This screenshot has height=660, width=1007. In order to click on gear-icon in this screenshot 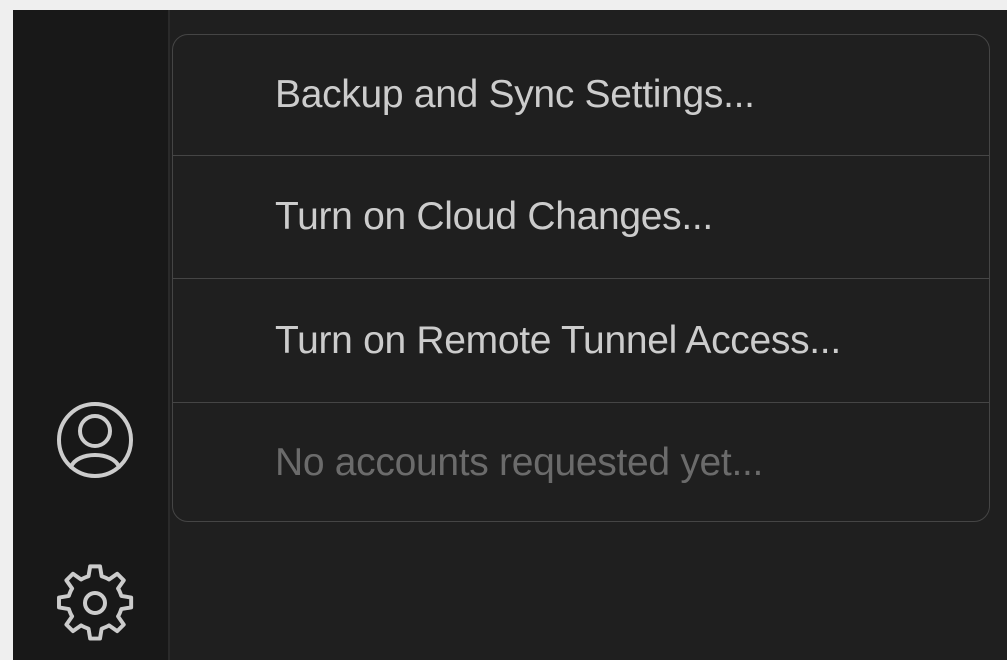, I will do `click(95, 600)`.